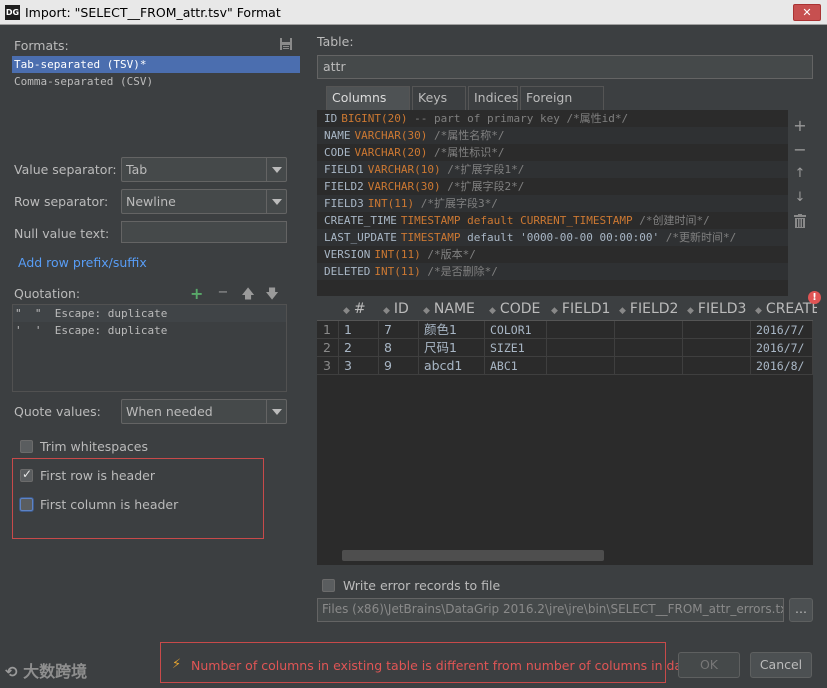 This screenshot has height=688, width=827. What do you see at coordinates (452, 366) in the screenshot?
I see `cell-name: abcd1` at bounding box center [452, 366].